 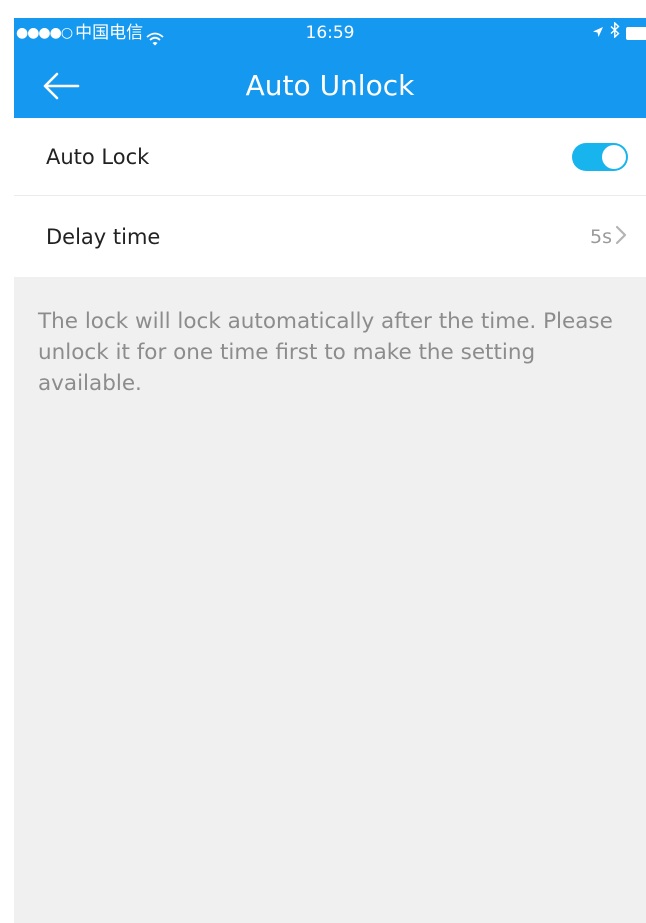 What do you see at coordinates (600, 156) in the screenshot?
I see `auto-lock-toggle` at bounding box center [600, 156].